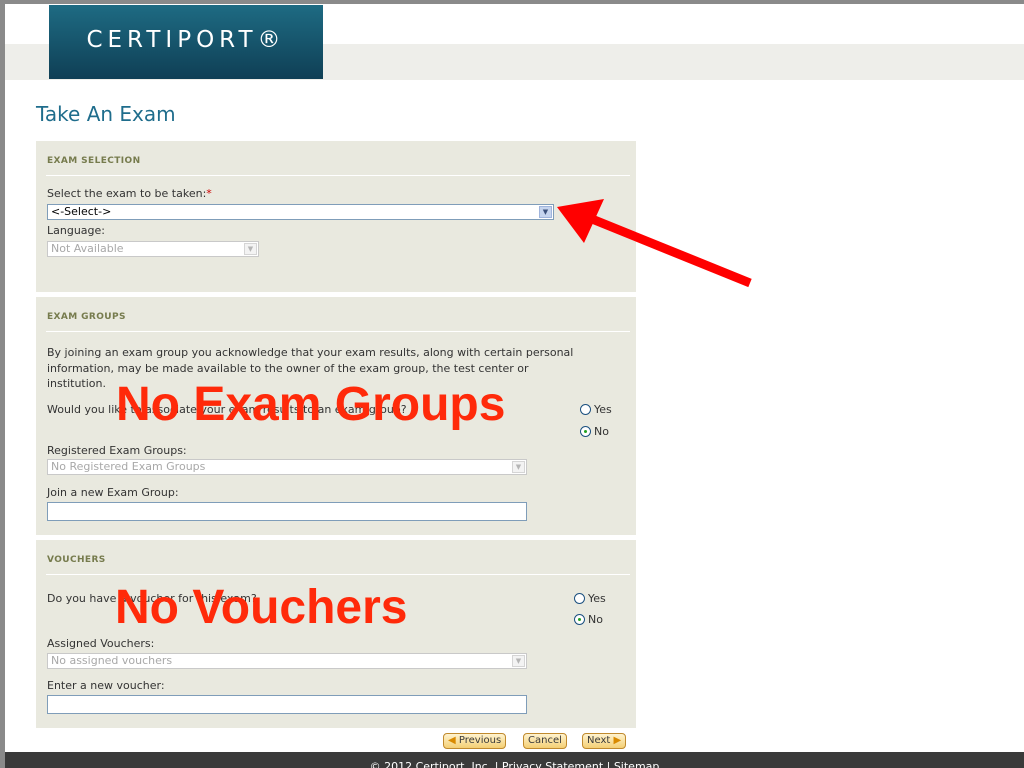 This screenshot has width=1024, height=768. What do you see at coordinates (452, 740) in the screenshot?
I see `arrow-left-icon: ◀` at bounding box center [452, 740].